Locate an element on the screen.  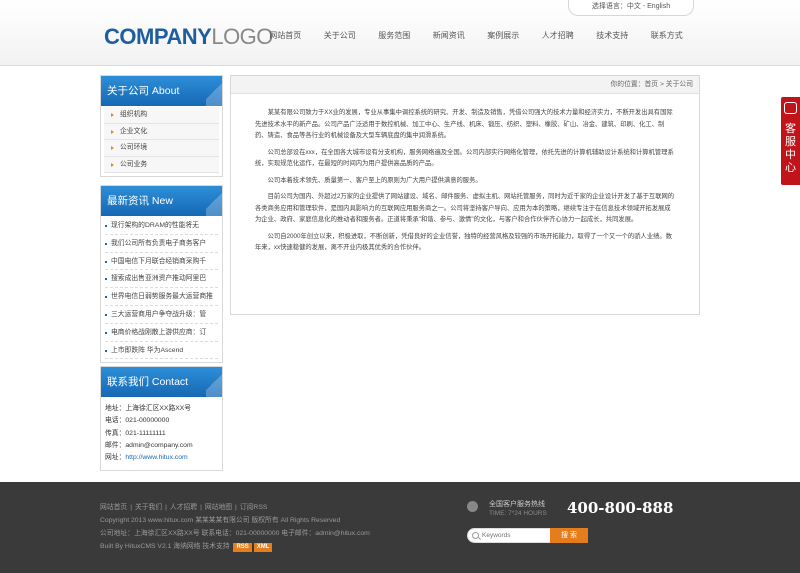
footer-link-home: 网站首页 is located at coordinates (113, 507).